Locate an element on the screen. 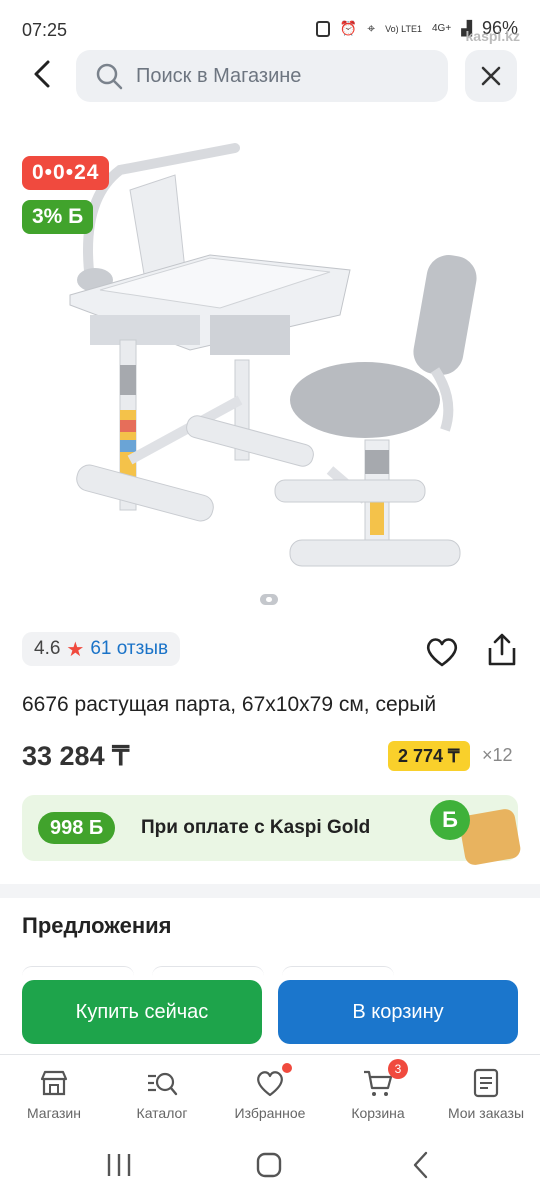 The image size is (540, 1200). home-icon is located at coordinates (269, 1165).